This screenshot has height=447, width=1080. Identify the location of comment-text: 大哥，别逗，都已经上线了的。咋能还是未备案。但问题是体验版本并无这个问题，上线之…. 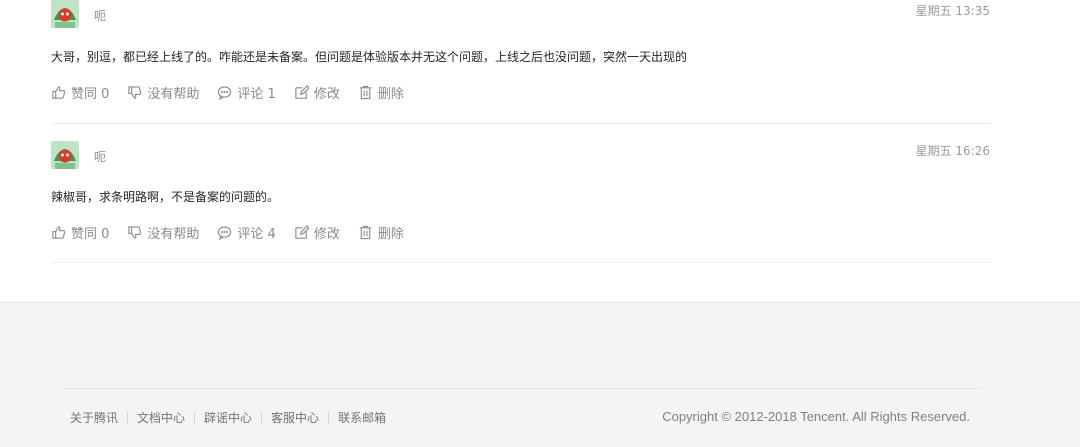
(369, 57).